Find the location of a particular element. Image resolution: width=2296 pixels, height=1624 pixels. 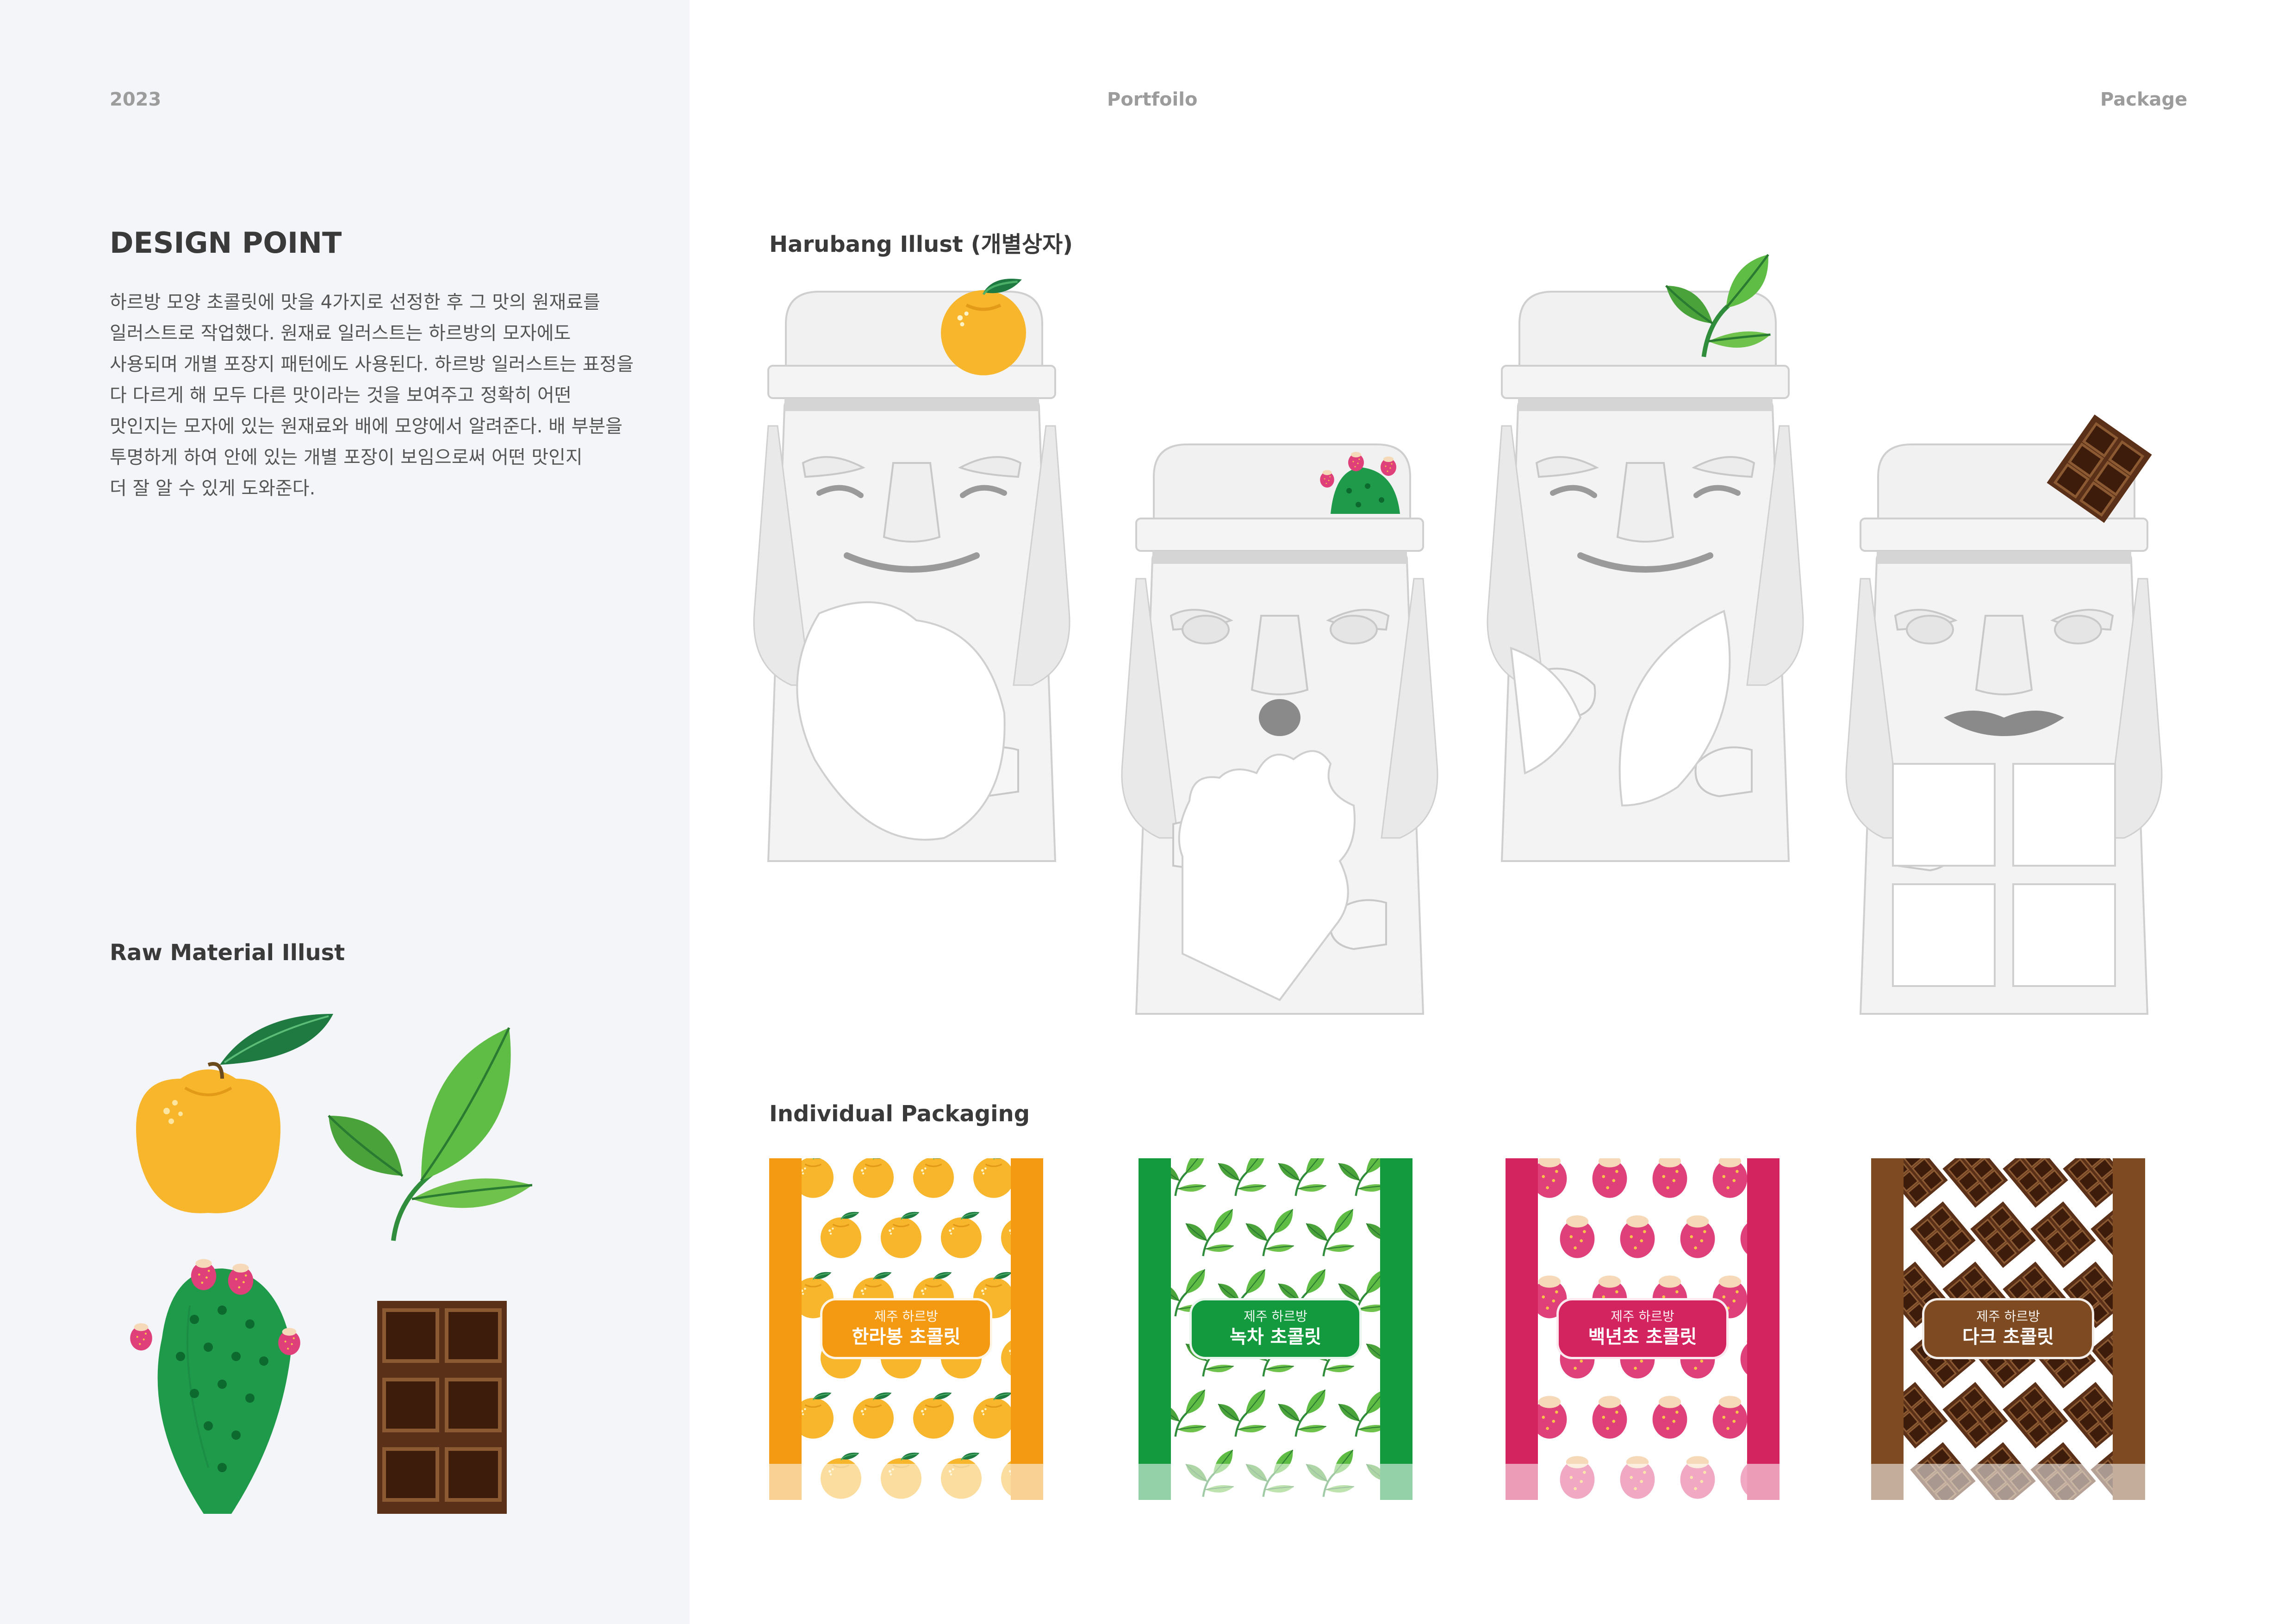

individual-packaging-title: Individual Packaging is located at coordinates (899, 1114).